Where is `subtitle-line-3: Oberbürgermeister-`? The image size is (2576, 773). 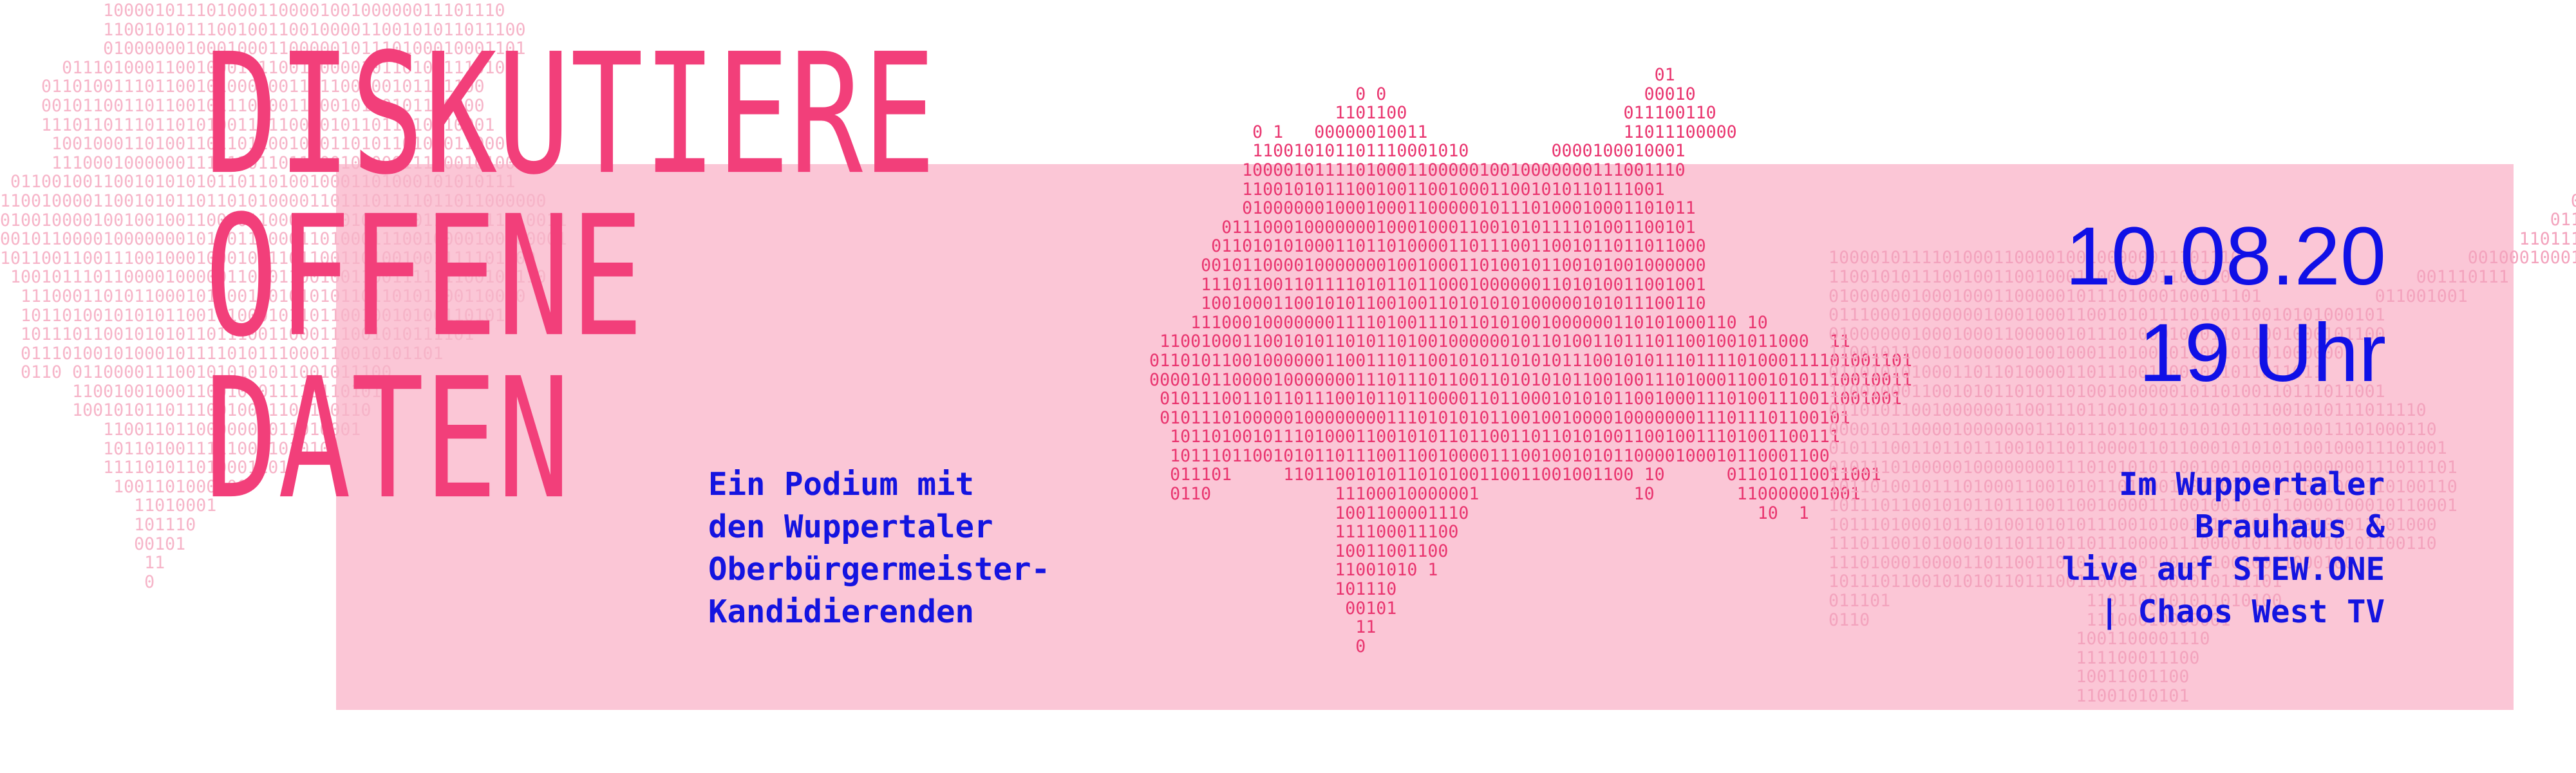 subtitle-line-3: Oberbürgermeister- is located at coordinates (879, 569).